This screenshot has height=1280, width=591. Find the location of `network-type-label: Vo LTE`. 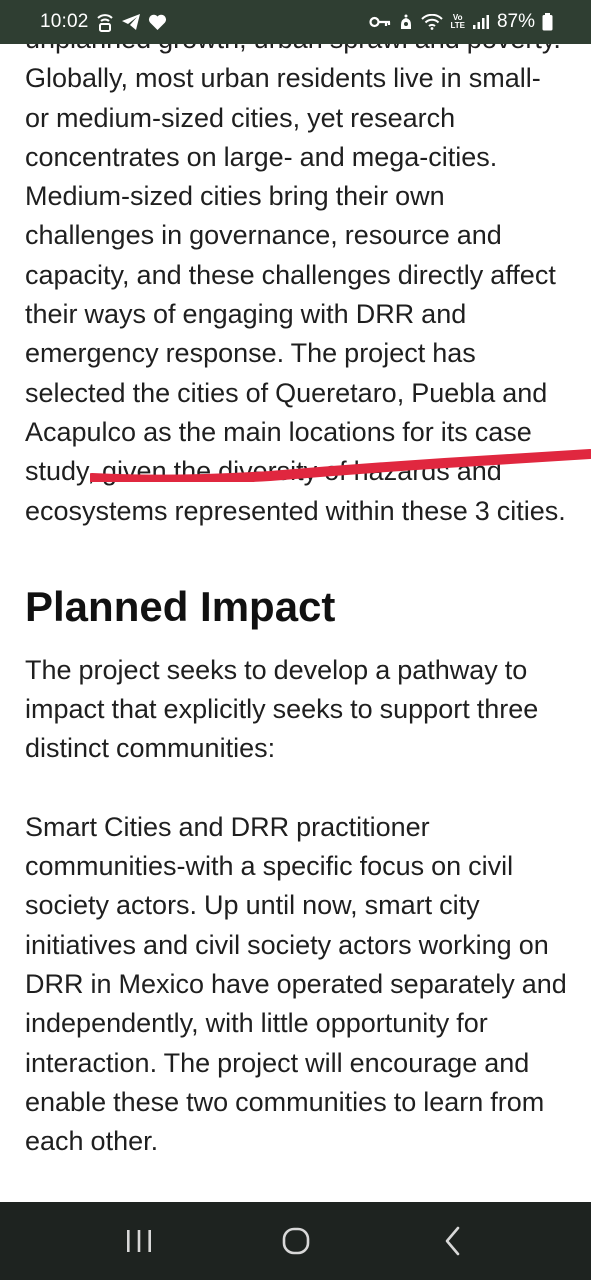

network-type-label: Vo LTE is located at coordinates (457, 22).